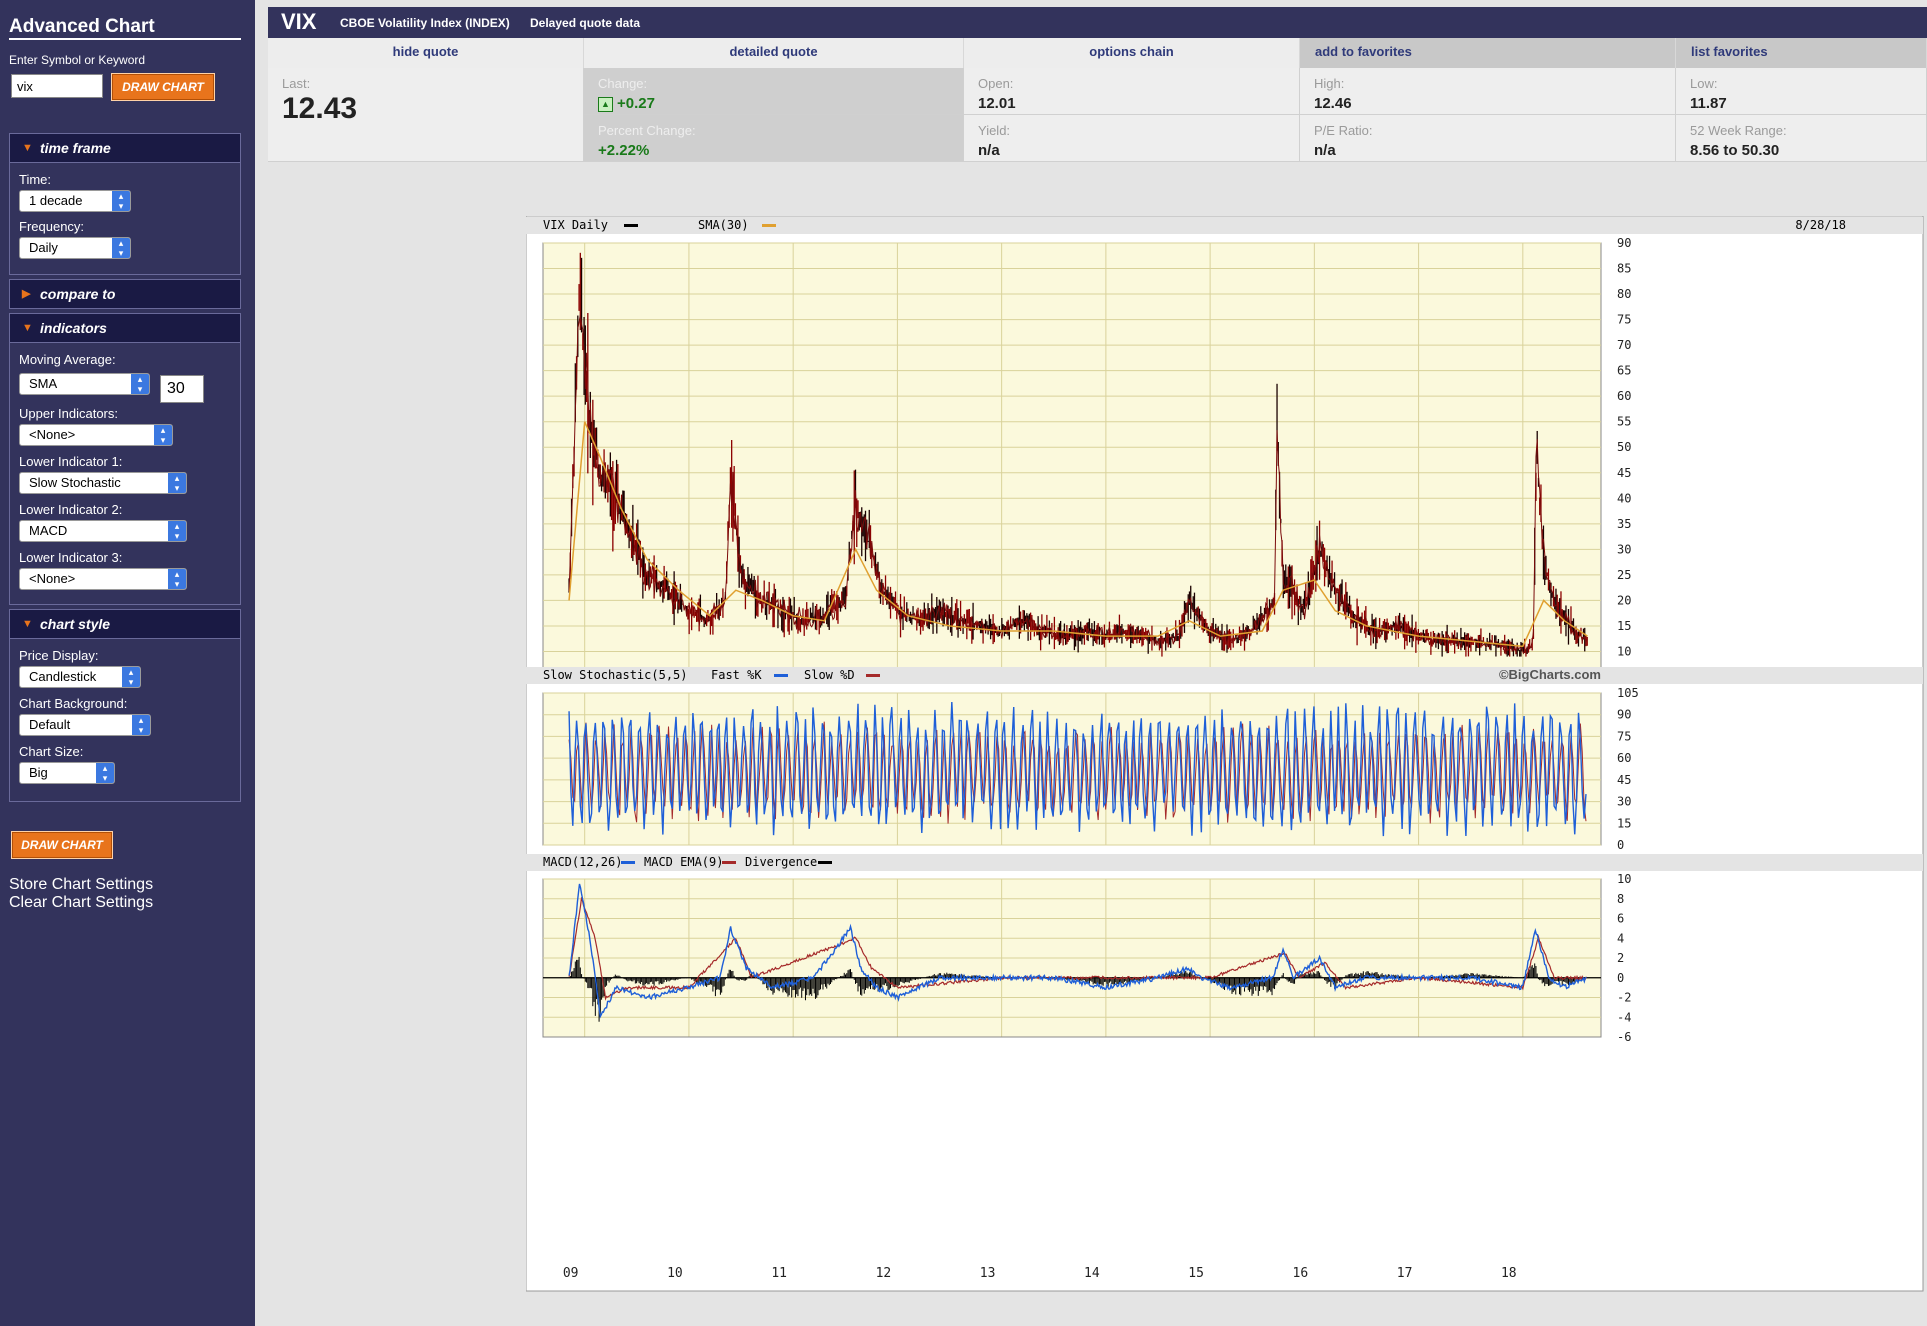 This screenshot has width=1927, height=1326. What do you see at coordinates (68, 413) in the screenshot?
I see `upper-indicators-label: Upper Indicators:` at bounding box center [68, 413].